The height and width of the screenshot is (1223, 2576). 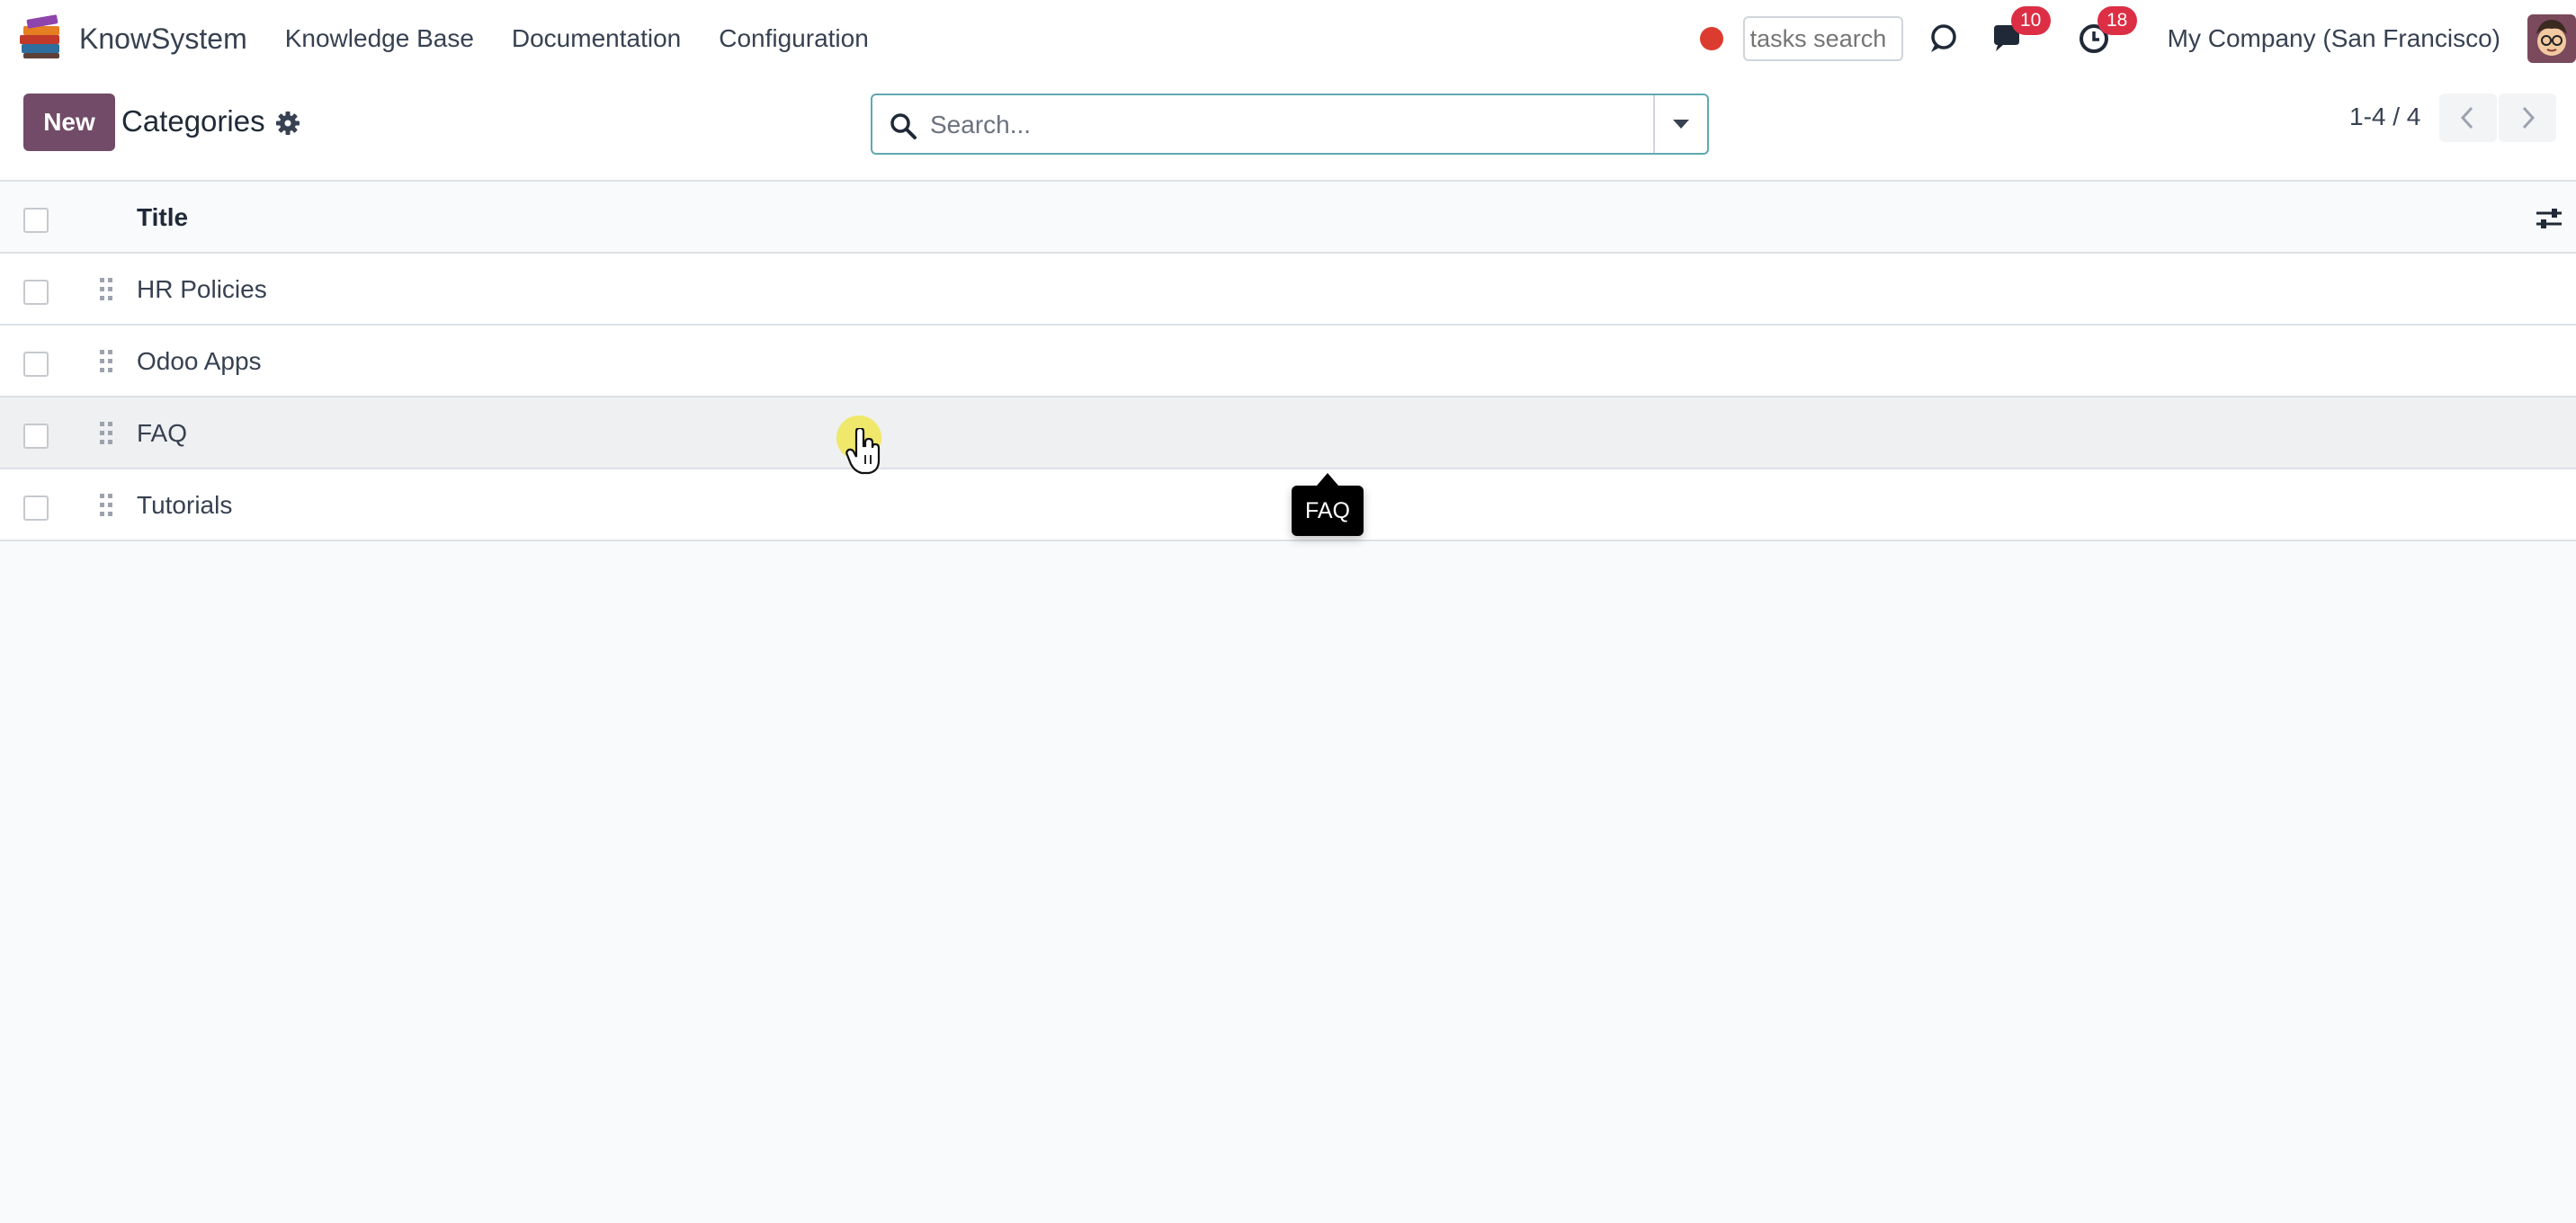 What do you see at coordinates (1288, 218) in the screenshot?
I see `table-header: Title` at bounding box center [1288, 218].